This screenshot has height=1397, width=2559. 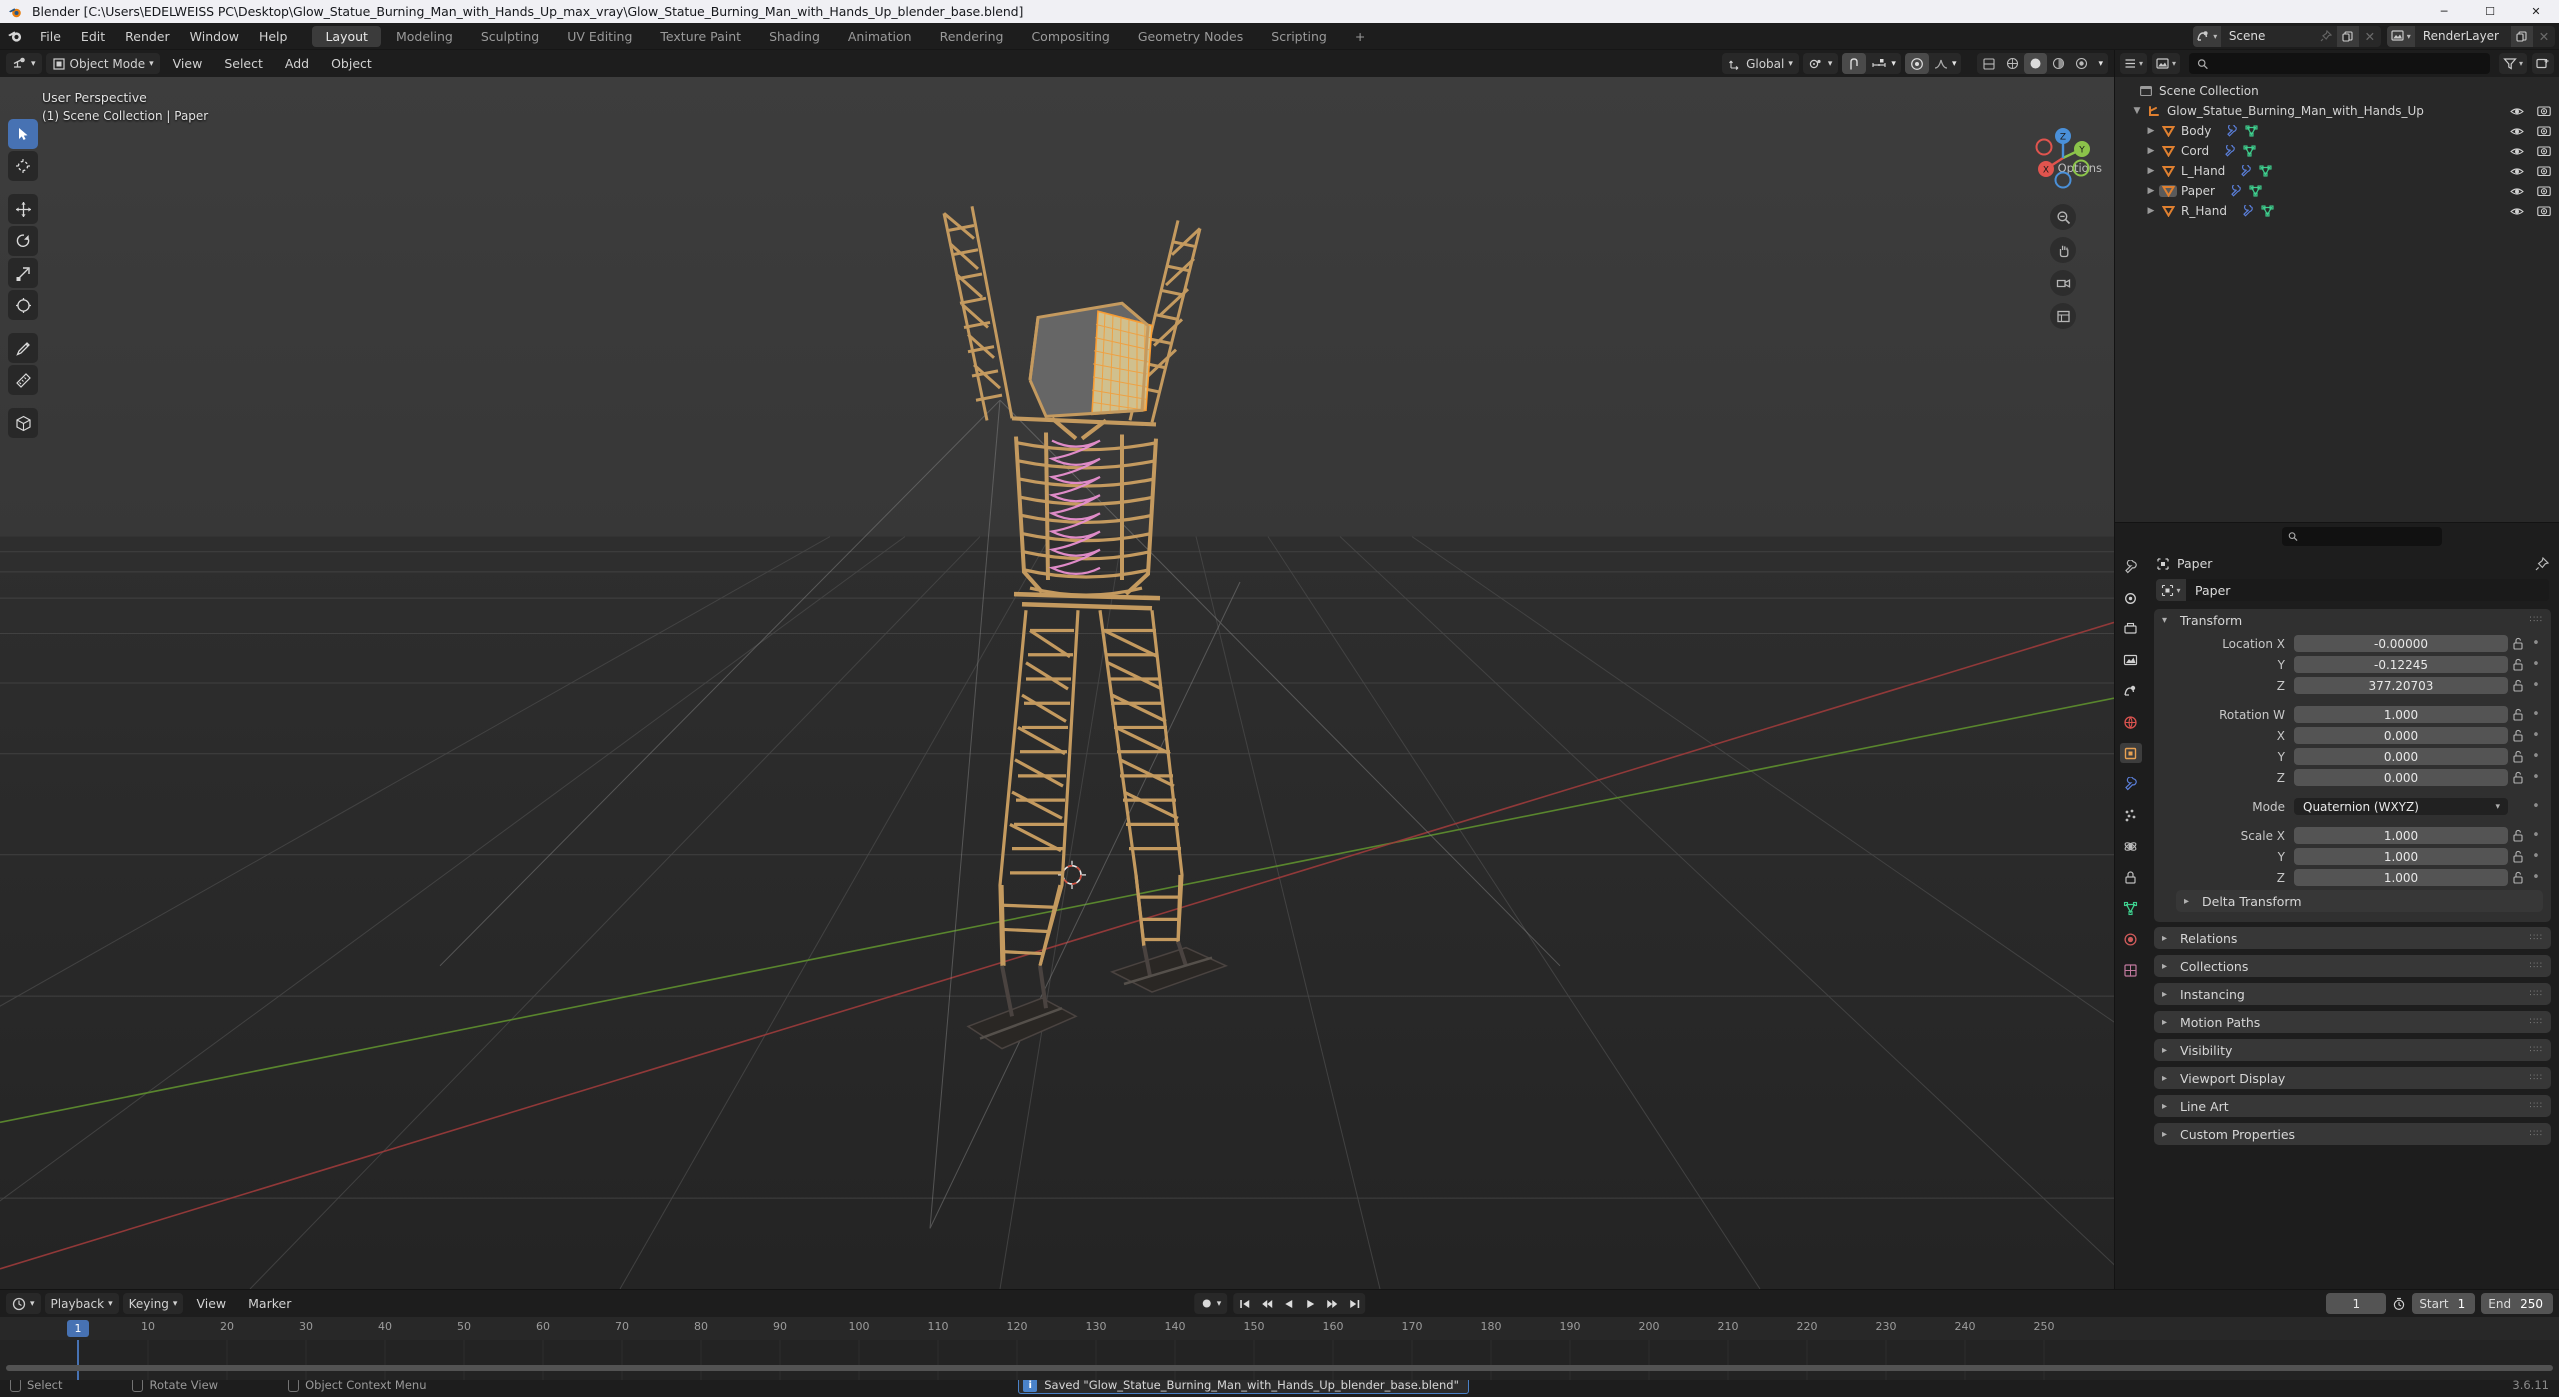 What do you see at coordinates (2512, 63) in the screenshot?
I see `outliner-filter-button: ▾` at bounding box center [2512, 63].